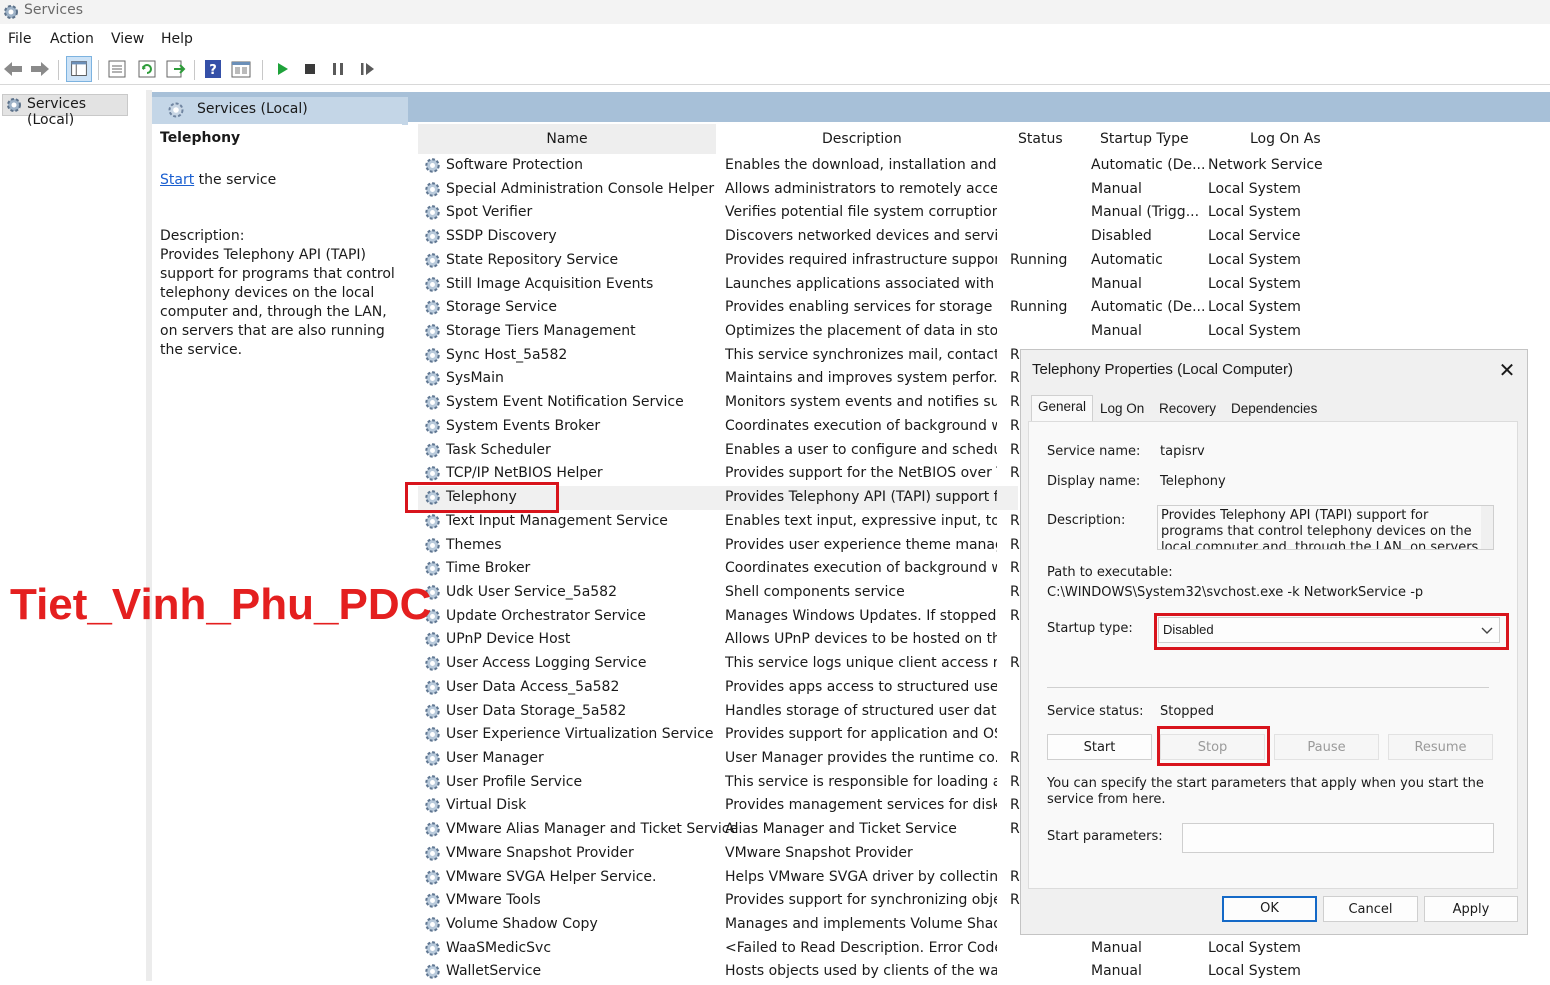 The image size is (1550, 985). I want to click on tab-general: General, so click(1062, 408).